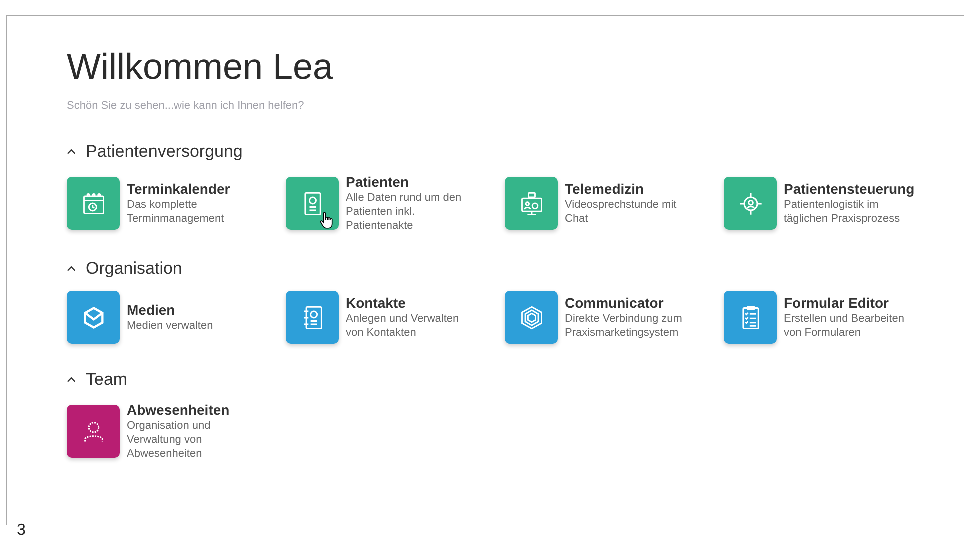 The height and width of the screenshot is (539, 964). Describe the element at coordinates (134, 269) in the screenshot. I see `section-heading: Organisation` at that location.